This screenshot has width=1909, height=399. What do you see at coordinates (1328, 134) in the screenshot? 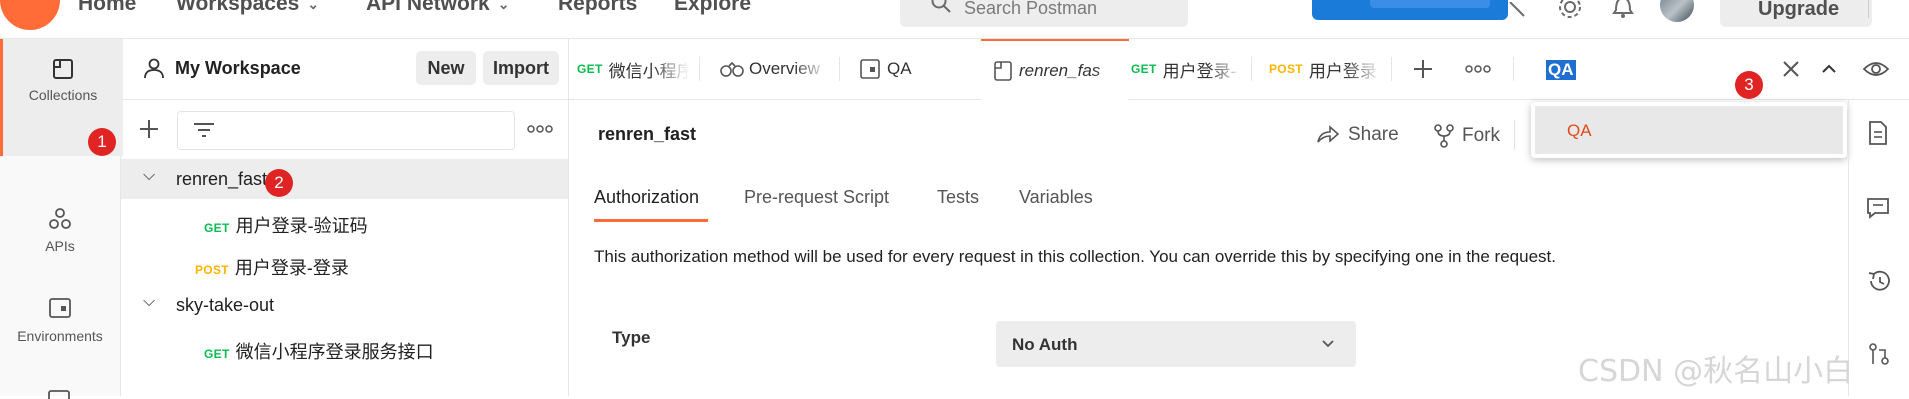
I see `share-icon` at bounding box center [1328, 134].